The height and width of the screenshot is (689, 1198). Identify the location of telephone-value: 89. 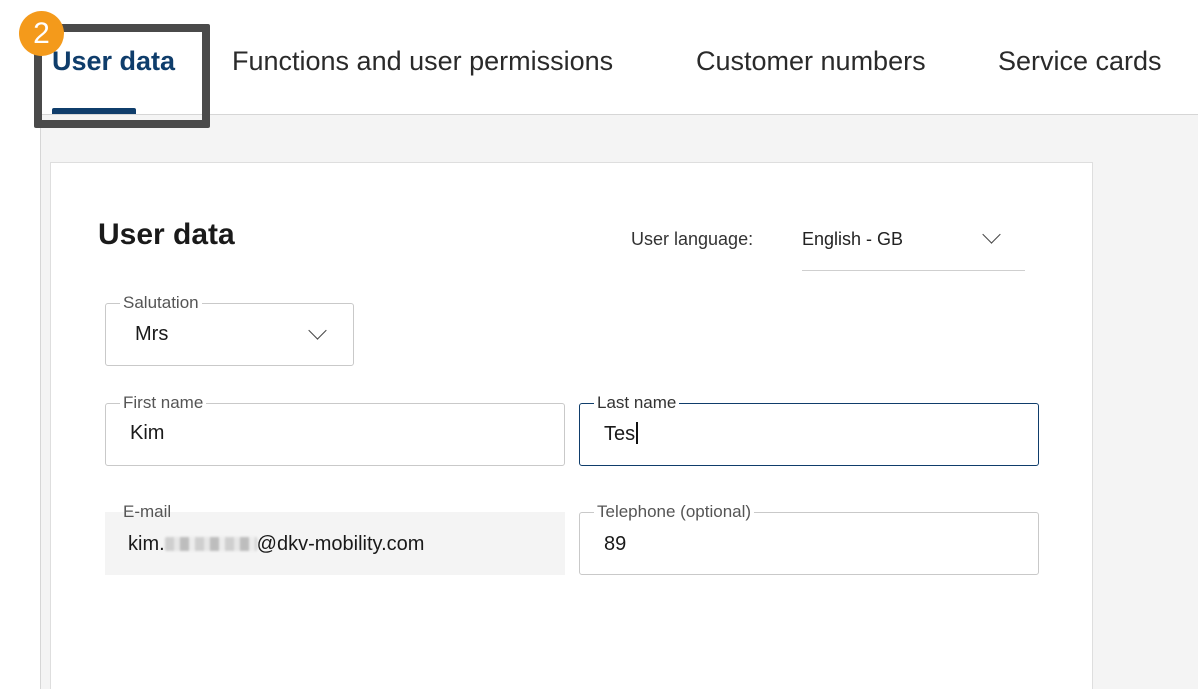
(615, 544).